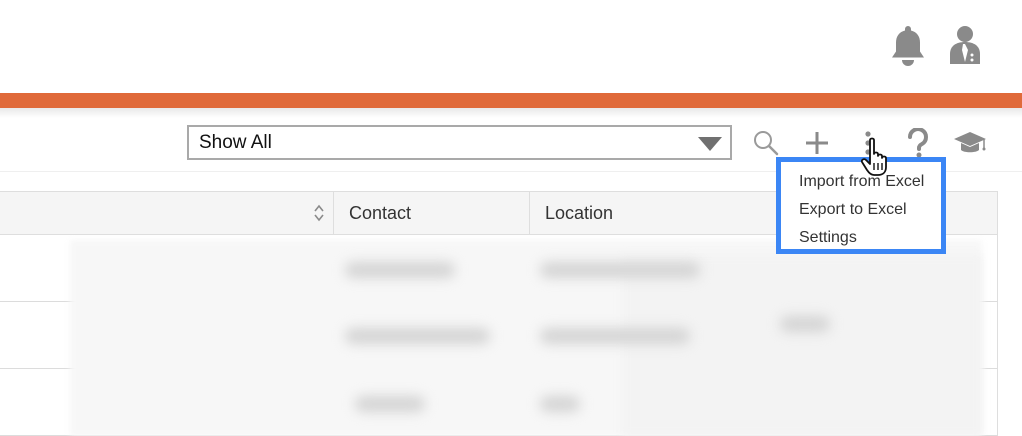  I want to click on sort-icon, so click(319, 213).